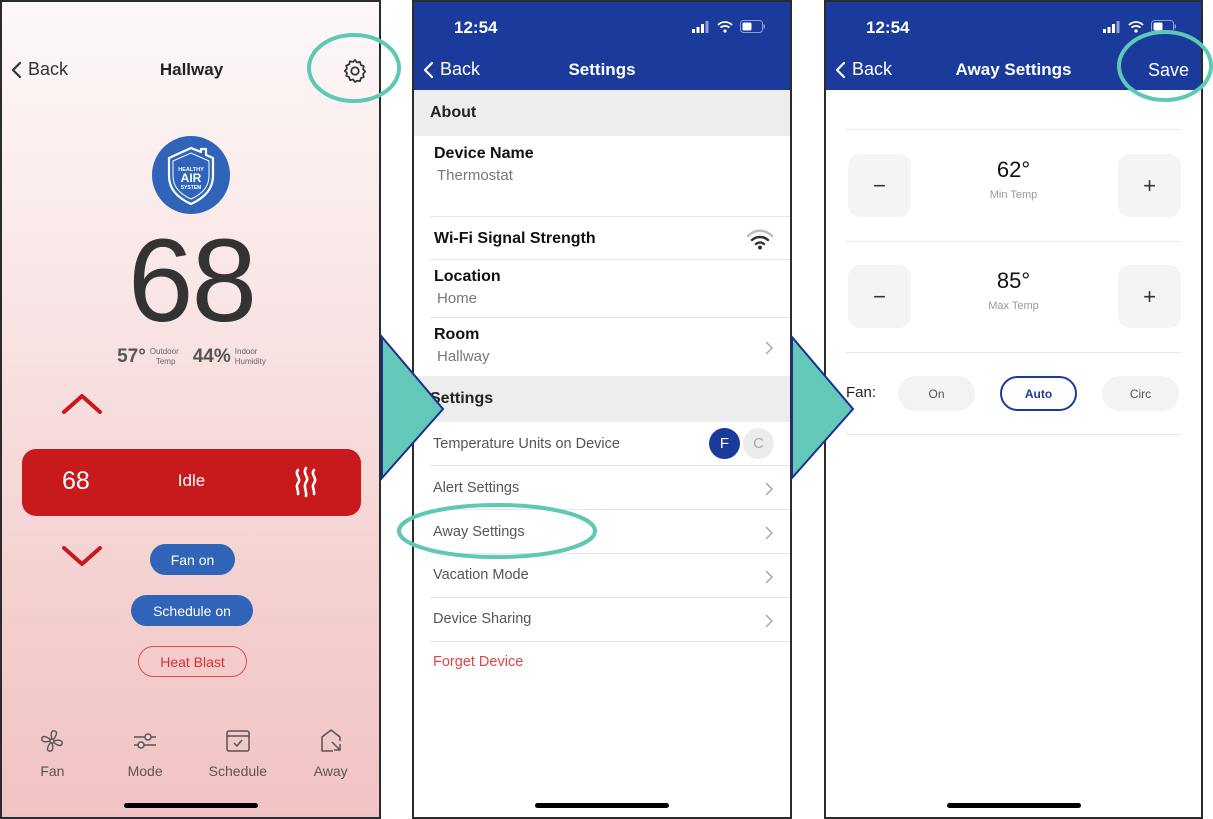 The height and width of the screenshot is (819, 1213). I want to click on heat-blast-button: Heat Blast, so click(192, 661).